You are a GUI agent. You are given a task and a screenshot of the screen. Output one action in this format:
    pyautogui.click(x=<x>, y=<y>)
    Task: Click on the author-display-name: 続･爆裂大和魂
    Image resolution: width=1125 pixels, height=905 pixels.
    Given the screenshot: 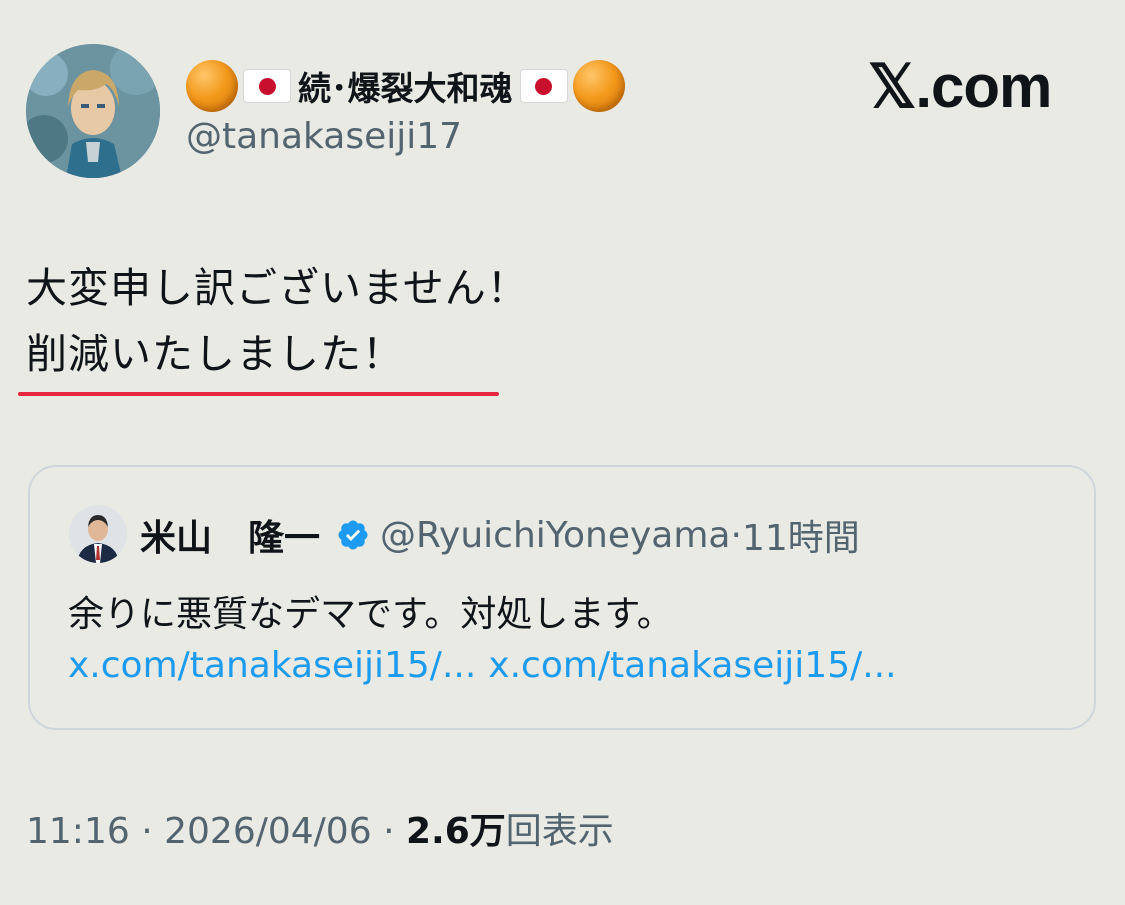 What is the action you would take?
    pyautogui.click(x=405, y=86)
    